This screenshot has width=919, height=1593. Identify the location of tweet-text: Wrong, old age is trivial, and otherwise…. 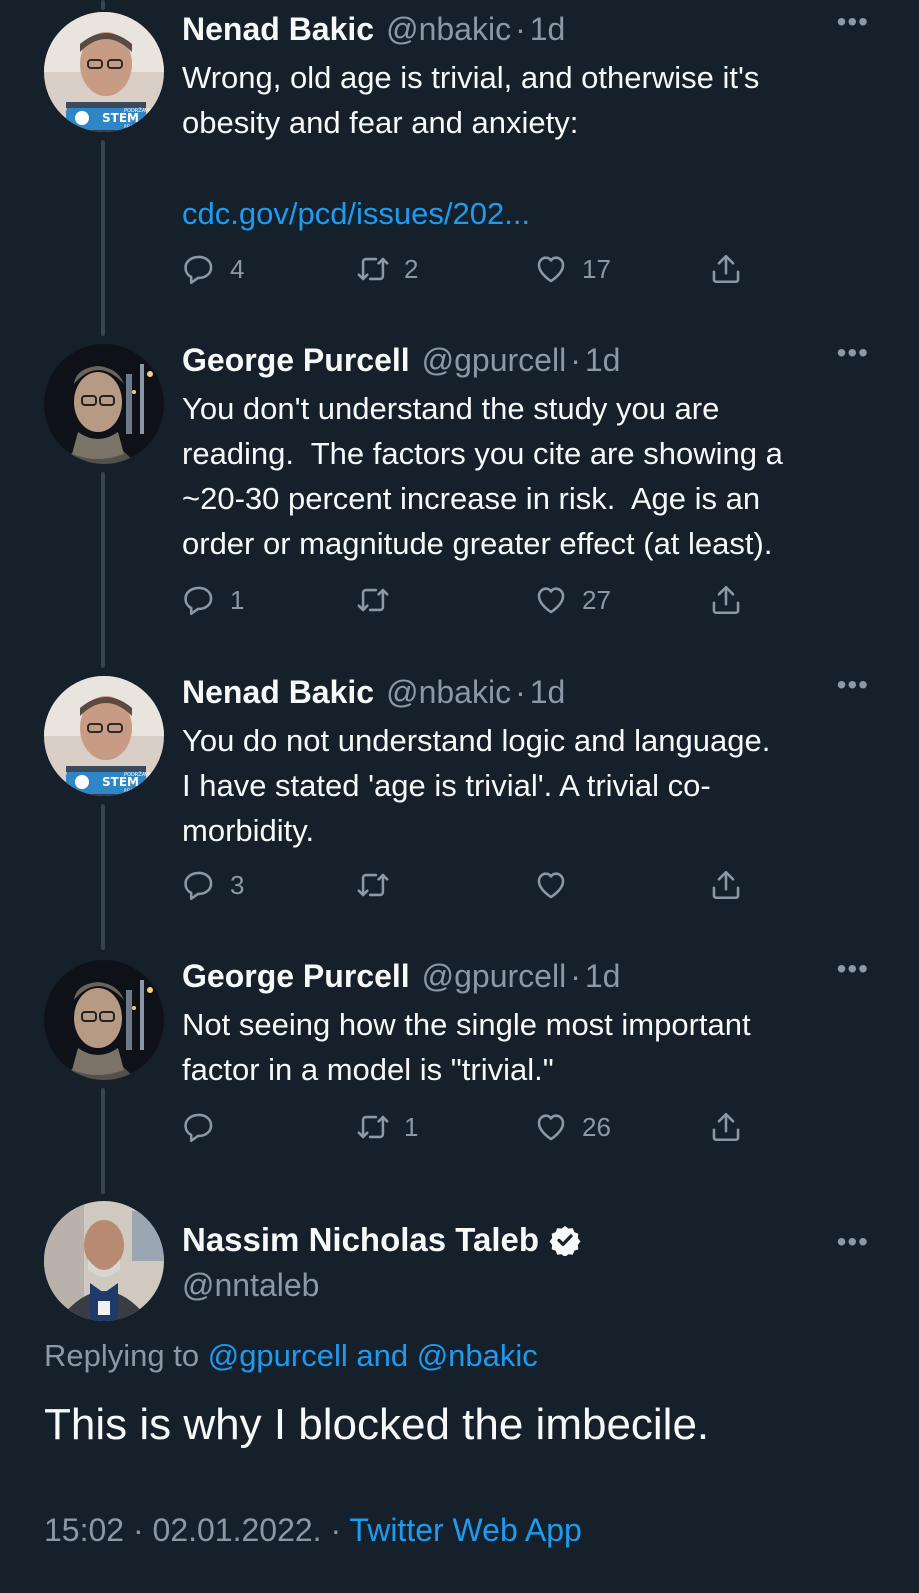
(471, 100).